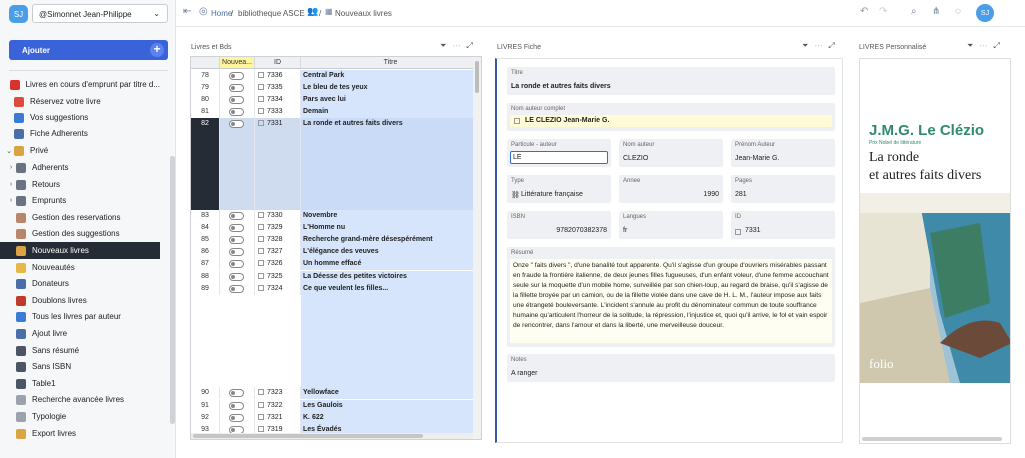 This screenshot has height=458, width=1025. What do you see at coordinates (100, 13) in the screenshot?
I see `user-select: @Simonnet Jean-Philippe ⌄` at bounding box center [100, 13].